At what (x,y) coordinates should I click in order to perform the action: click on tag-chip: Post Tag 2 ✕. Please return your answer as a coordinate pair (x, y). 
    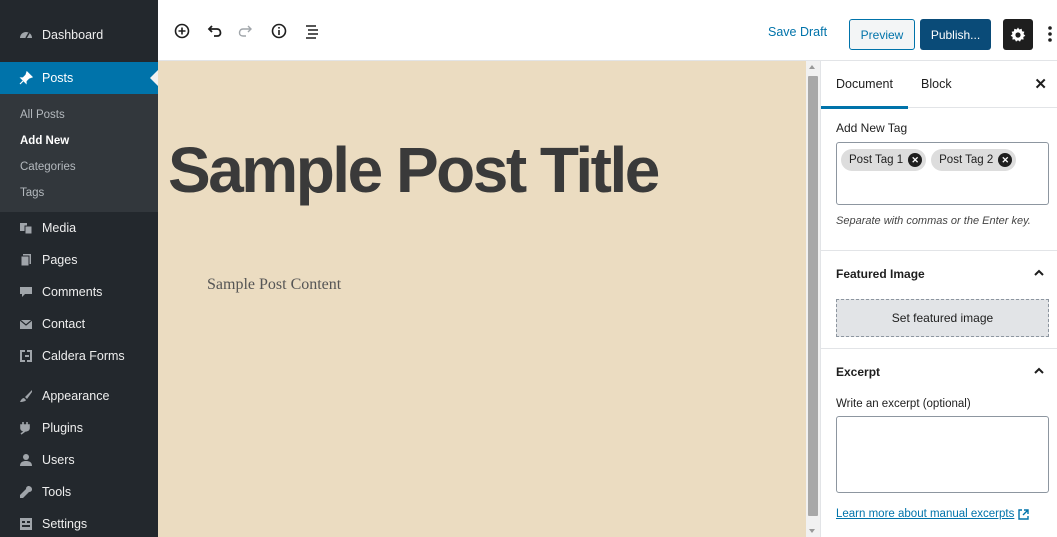
    Looking at the image, I should click on (974, 160).